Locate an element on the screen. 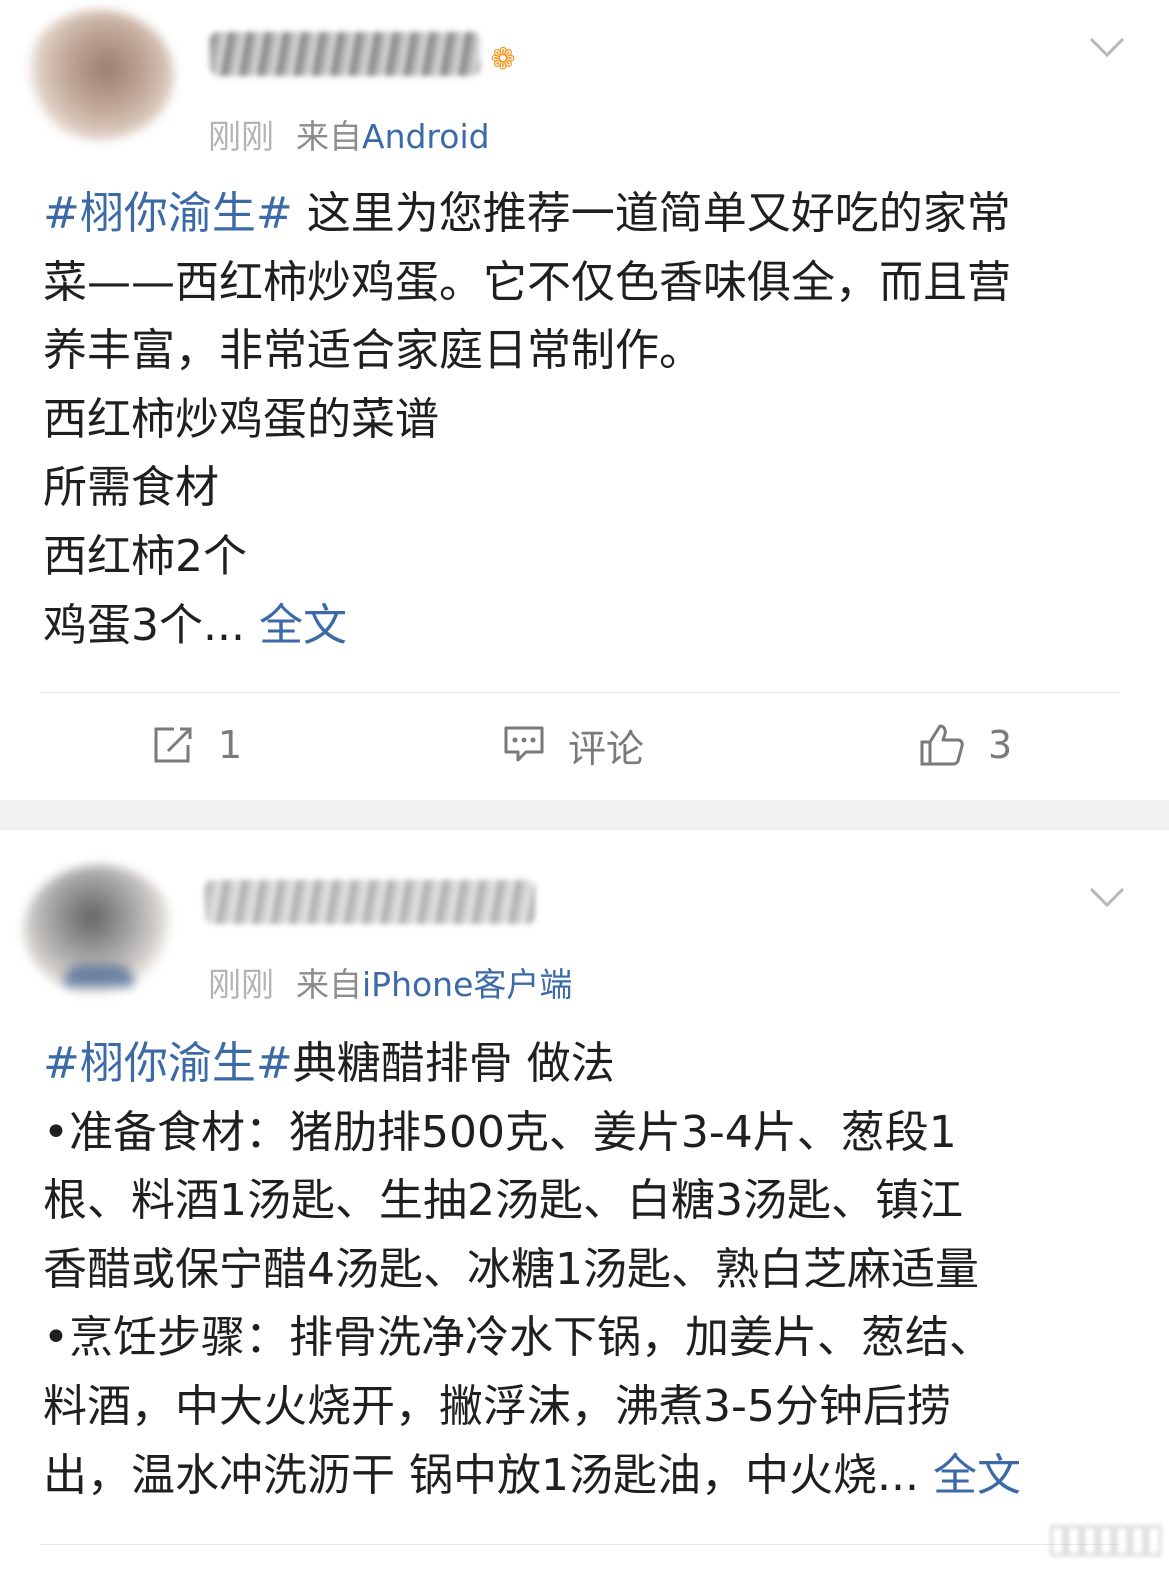 The width and height of the screenshot is (1169, 1581). like-count: 3 is located at coordinates (1000, 745).